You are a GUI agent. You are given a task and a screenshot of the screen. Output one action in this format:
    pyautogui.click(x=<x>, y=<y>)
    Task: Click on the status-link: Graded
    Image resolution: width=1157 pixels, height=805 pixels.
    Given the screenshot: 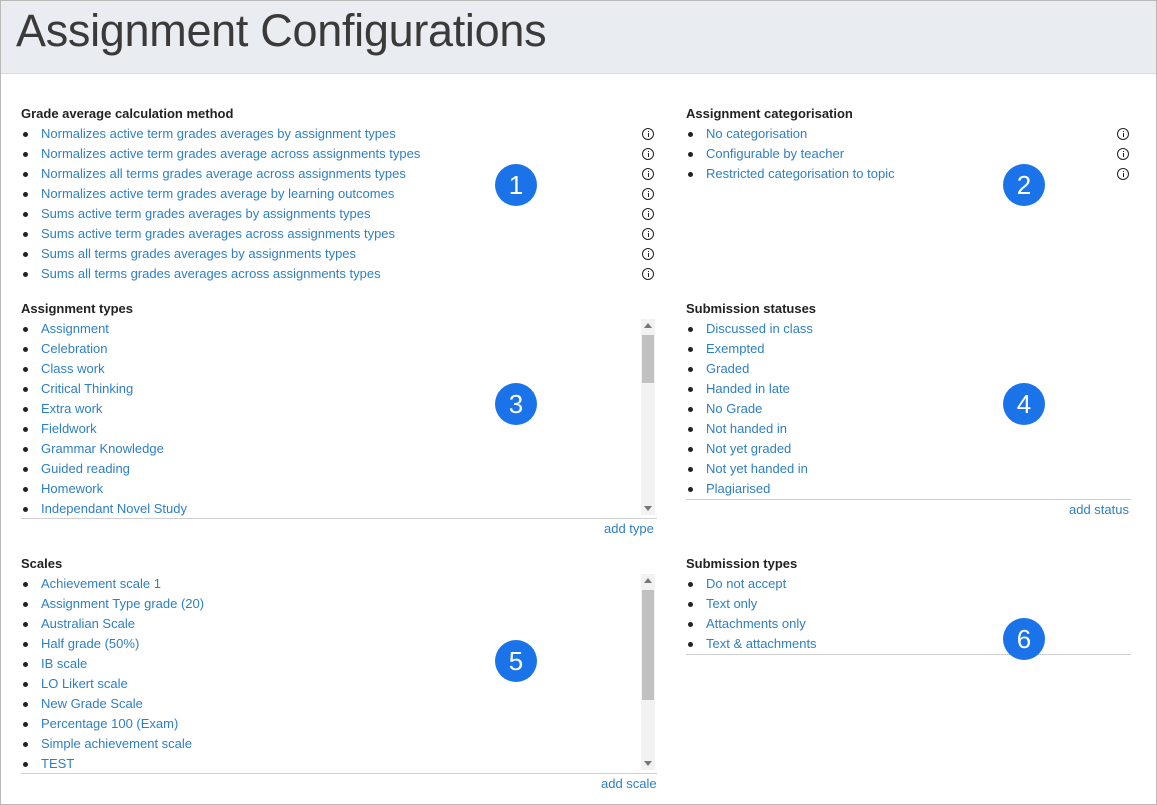 What is the action you would take?
    pyautogui.click(x=727, y=368)
    